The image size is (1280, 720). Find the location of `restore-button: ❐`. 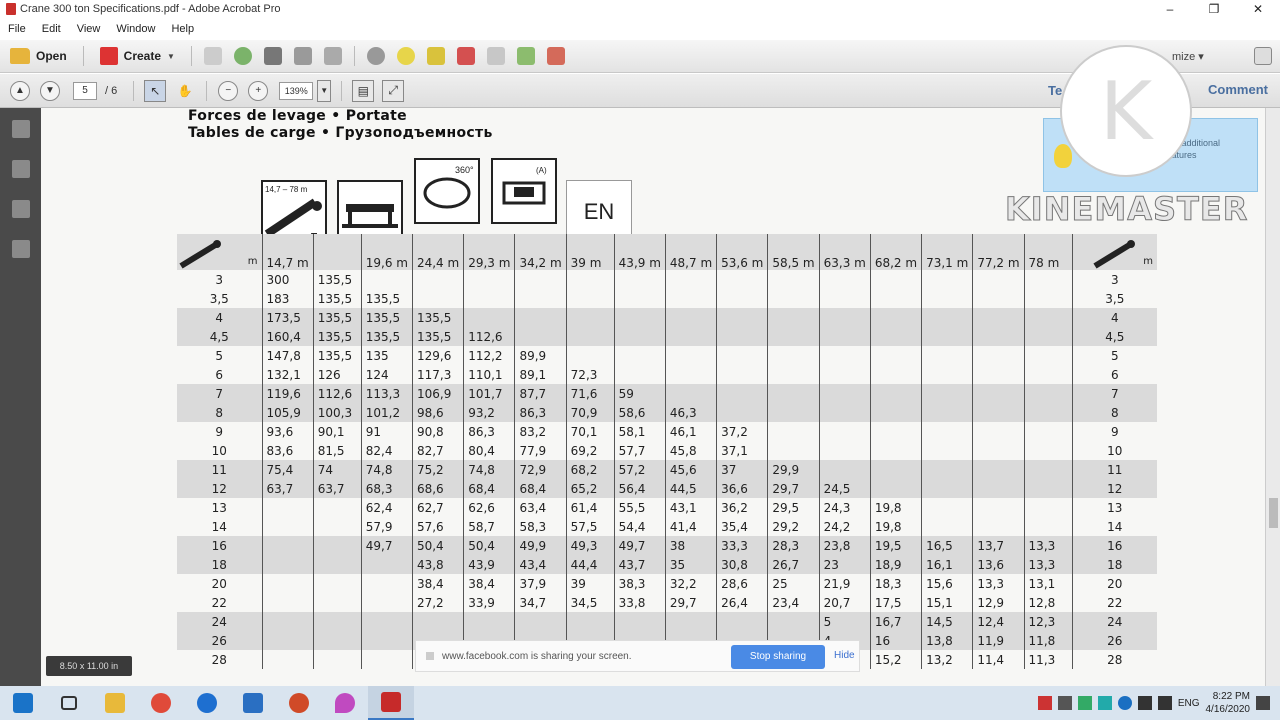

restore-button: ❐ is located at coordinates (1214, 9).